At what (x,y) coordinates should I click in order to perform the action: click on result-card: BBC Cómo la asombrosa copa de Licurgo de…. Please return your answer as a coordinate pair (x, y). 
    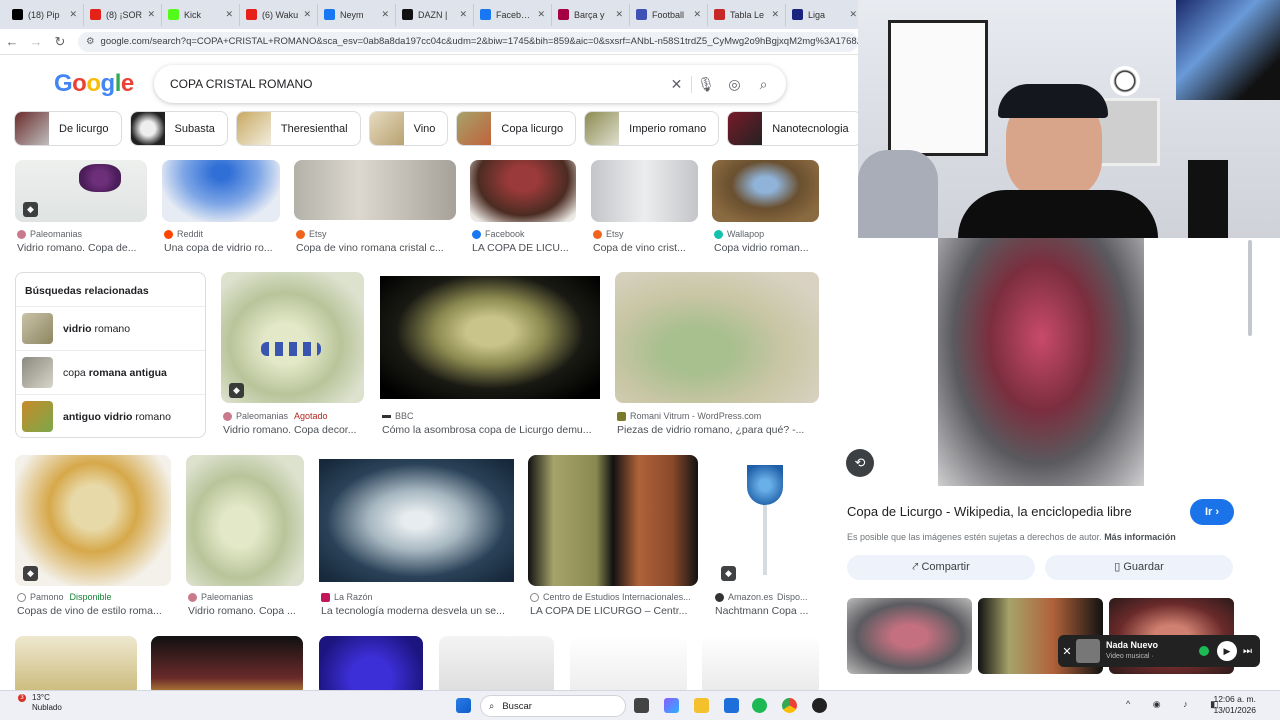
    Looking at the image, I should click on (490, 355).